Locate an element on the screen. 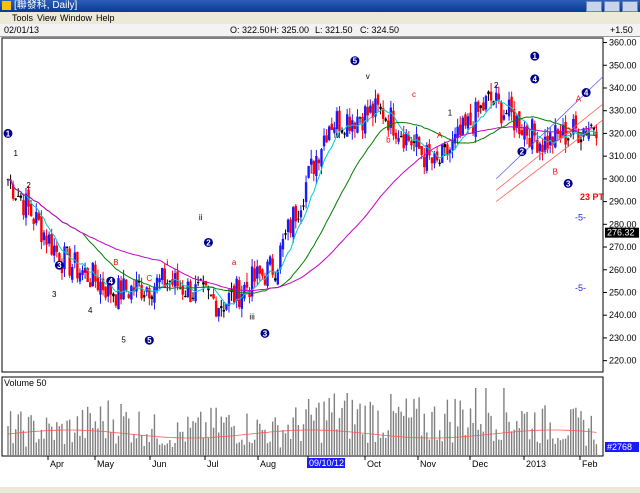 This screenshot has width=640, height=493. wave-circle-text: 3 is located at coordinates (568, 183).